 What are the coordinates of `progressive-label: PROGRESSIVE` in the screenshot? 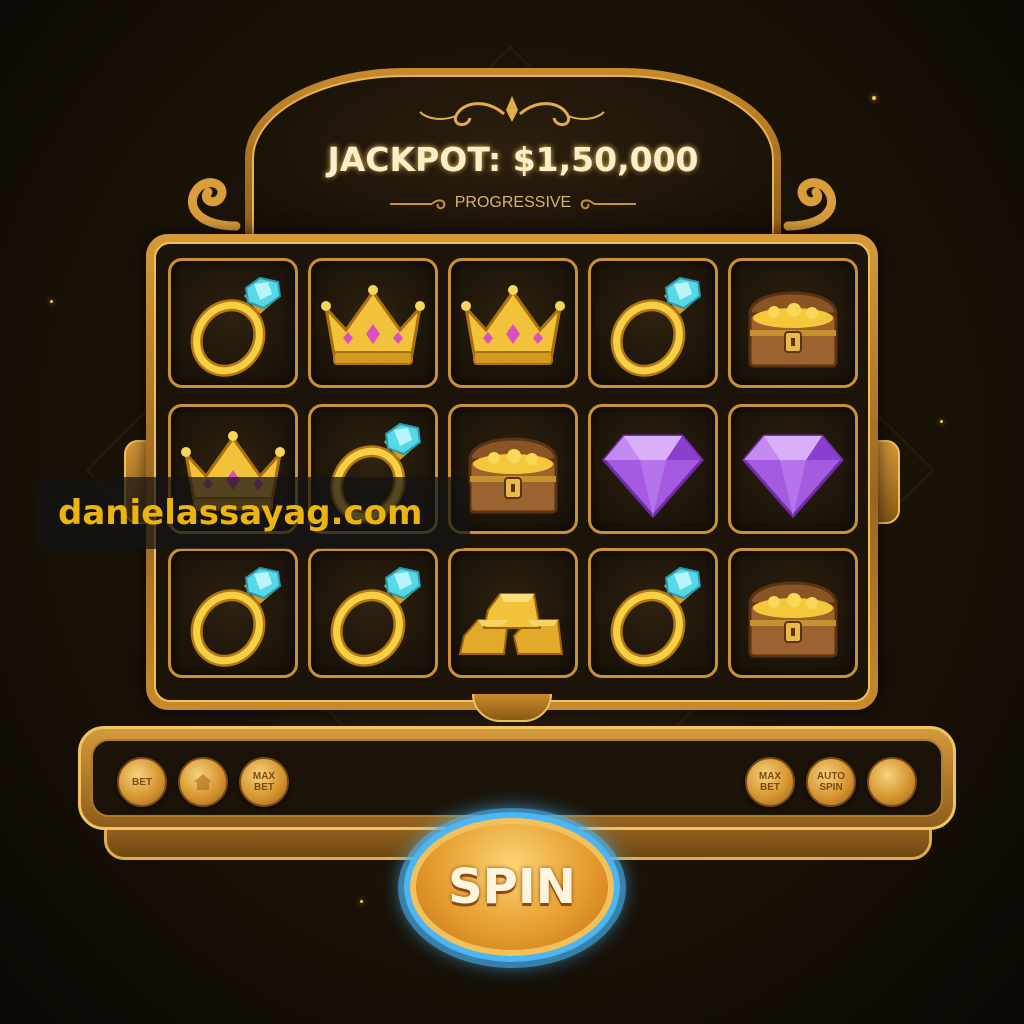 It's located at (513, 202).